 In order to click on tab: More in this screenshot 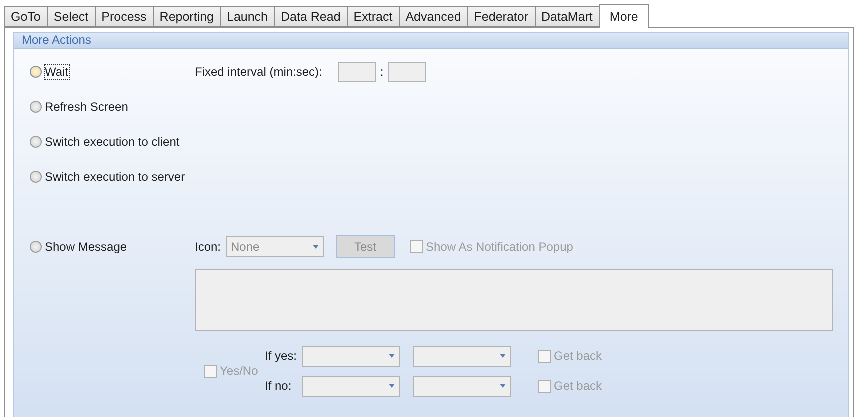, I will do `click(624, 16)`.